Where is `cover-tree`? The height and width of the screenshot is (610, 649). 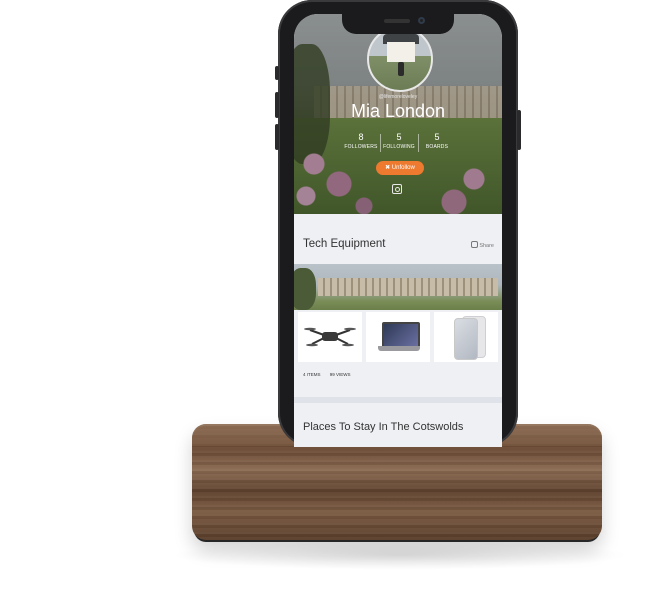 cover-tree is located at coordinates (305, 289).